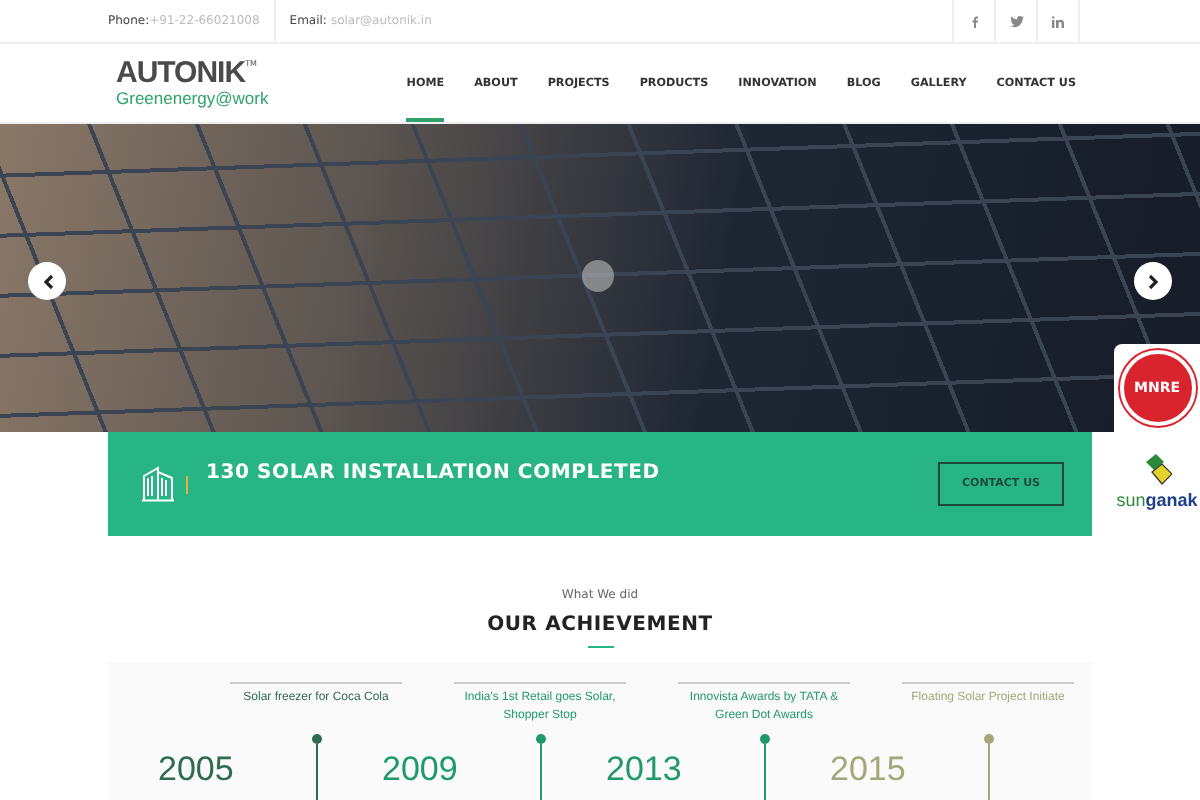  I want to click on timeline-year: 2005, so click(196, 769).